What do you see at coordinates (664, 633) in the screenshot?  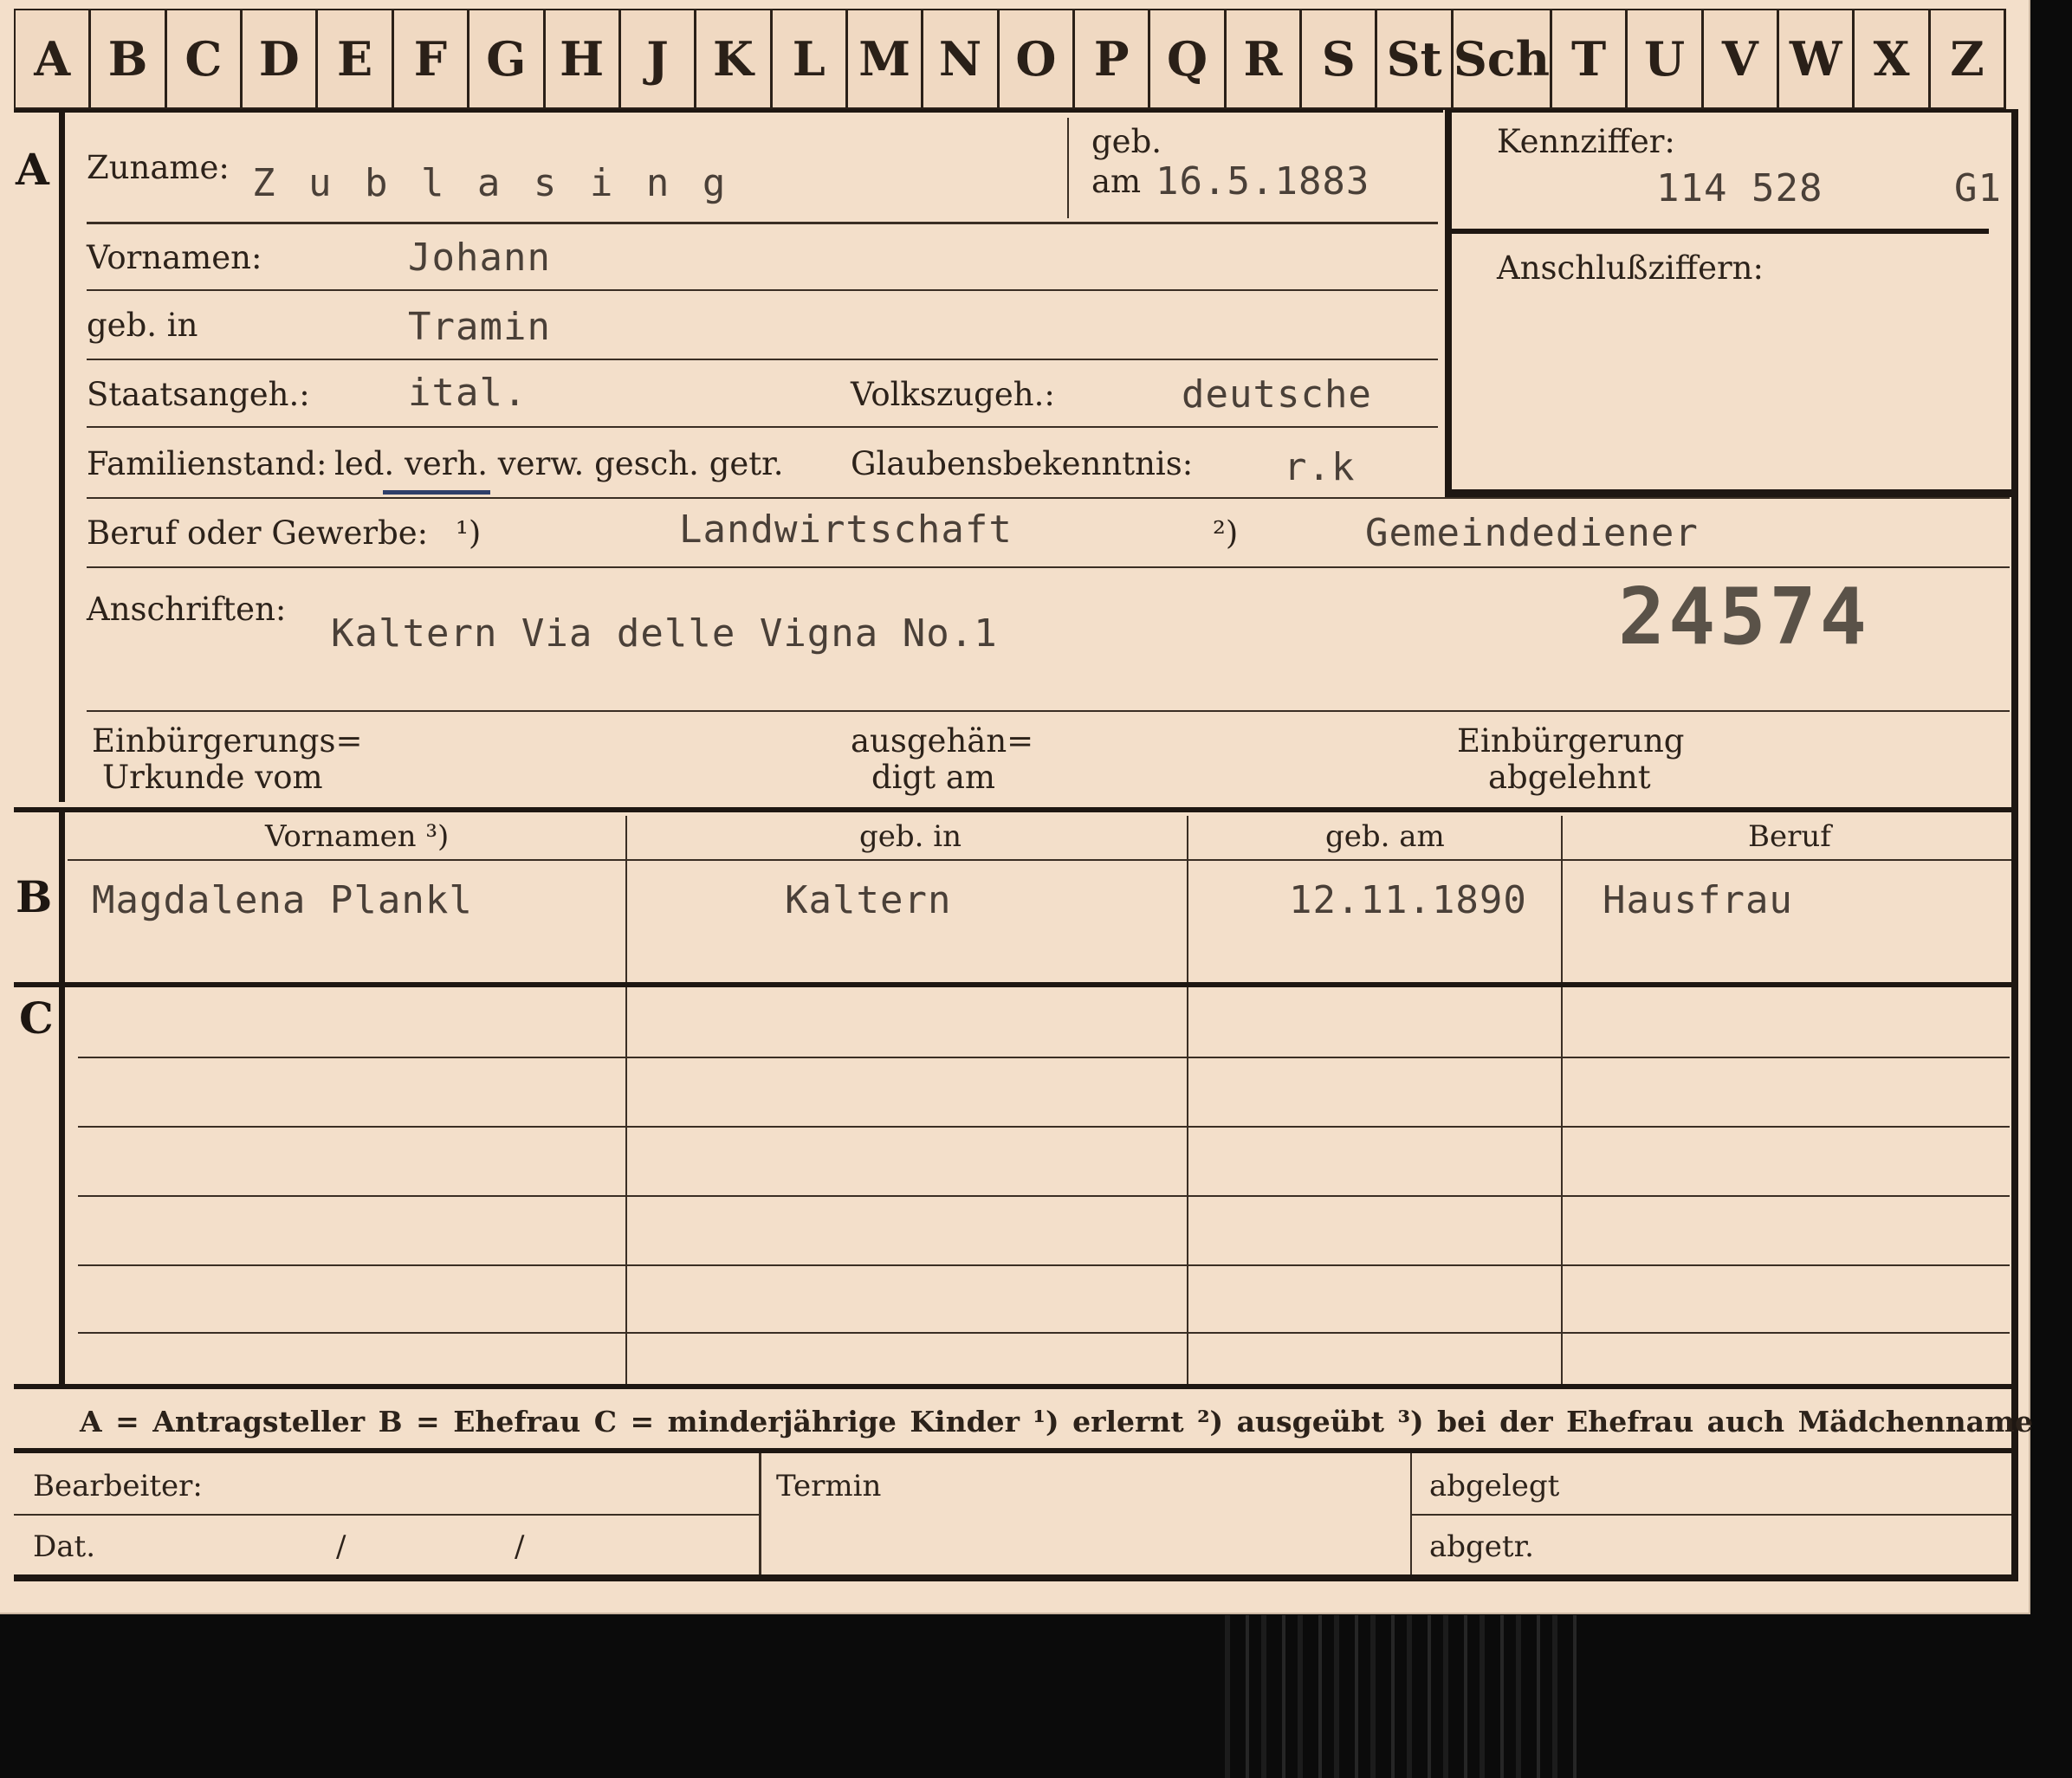 I see `anschrift-value: Kaltern Via delle Vigna No.1` at bounding box center [664, 633].